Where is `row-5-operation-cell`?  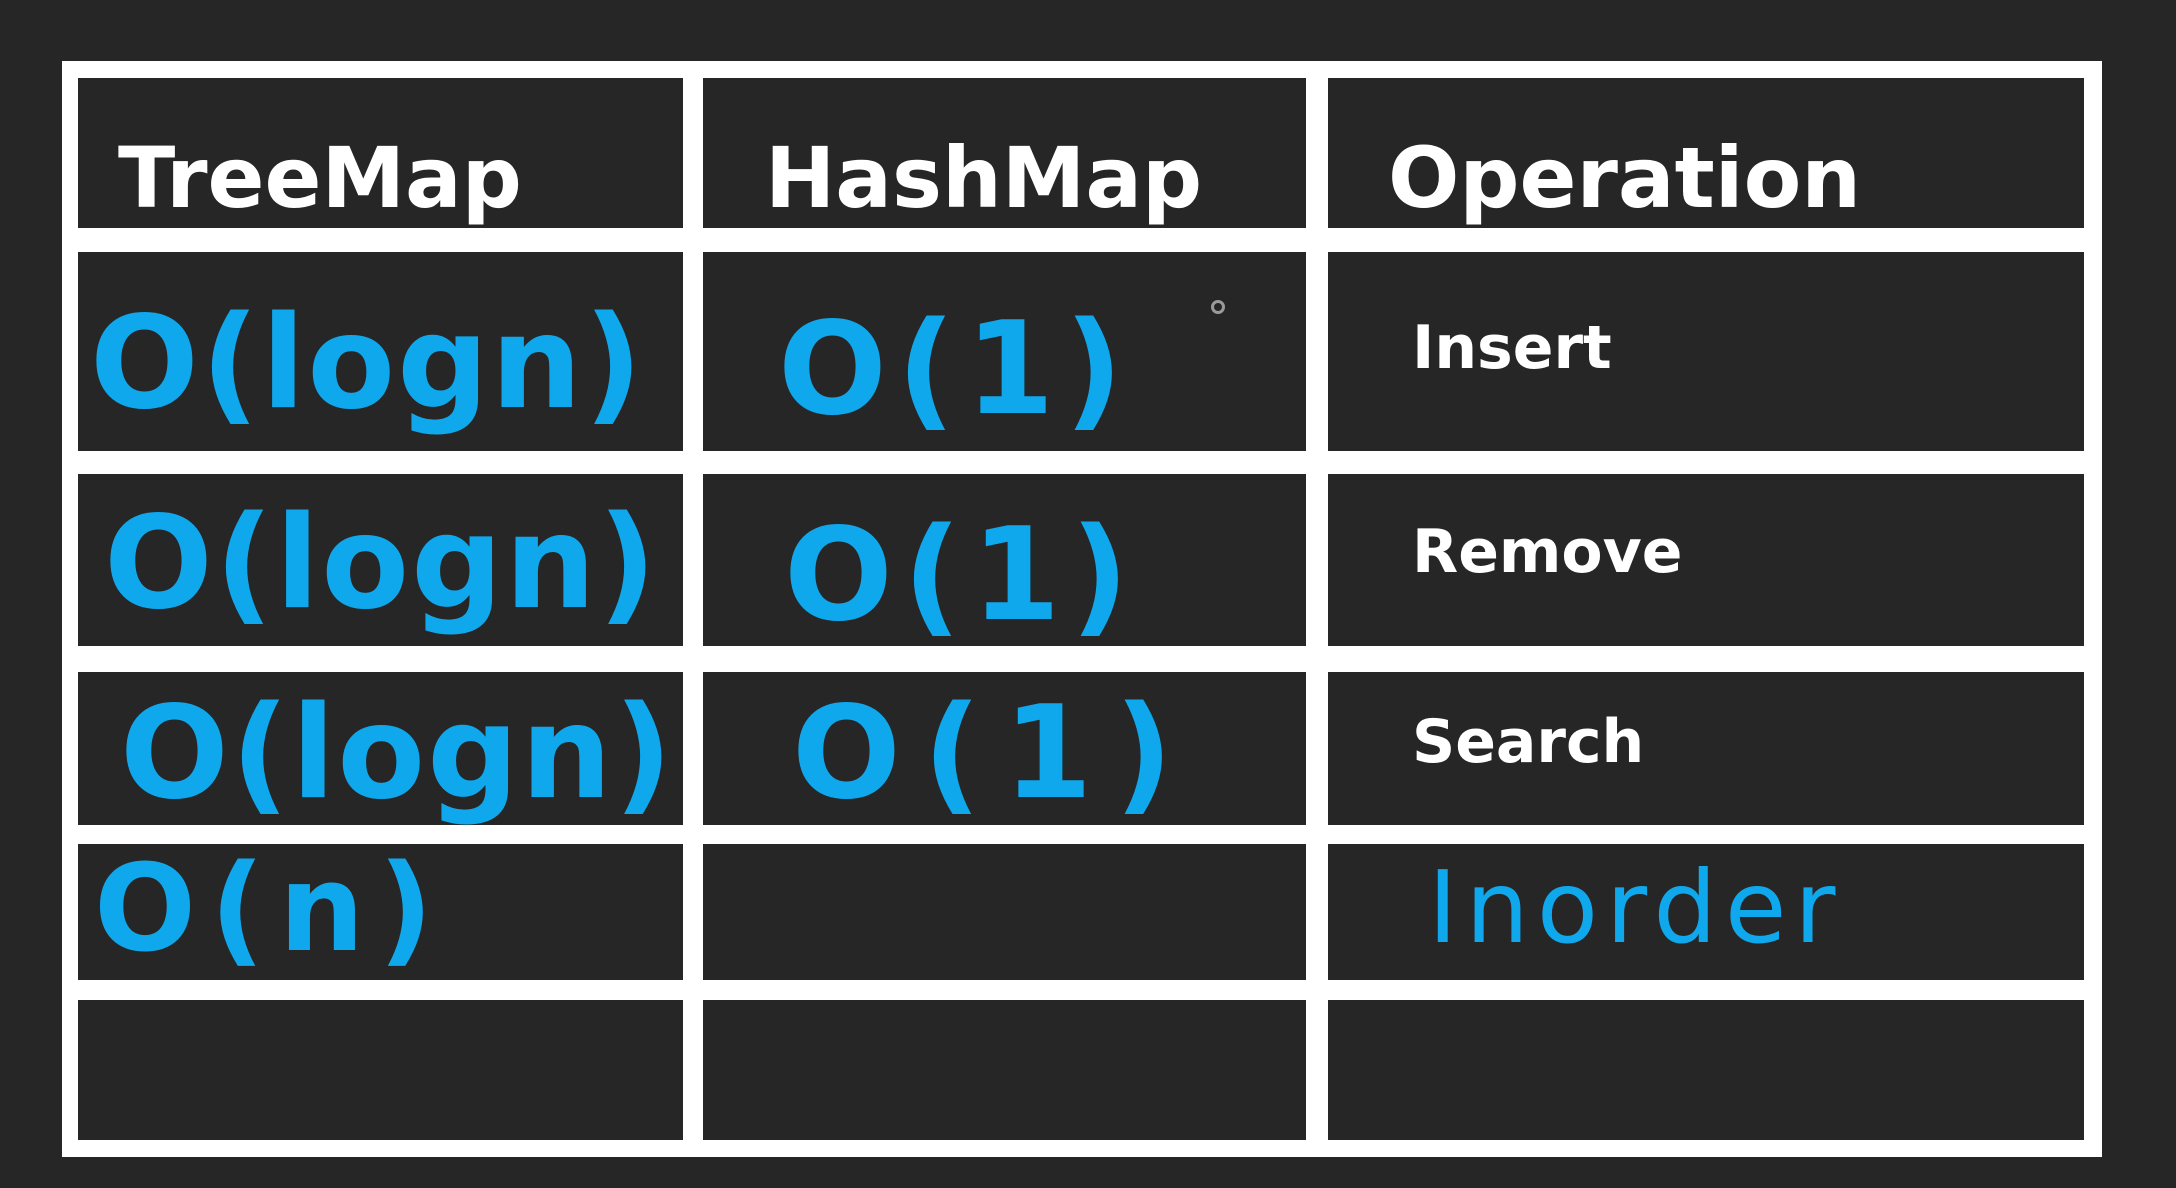 row-5-operation-cell is located at coordinates (1706, 1070).